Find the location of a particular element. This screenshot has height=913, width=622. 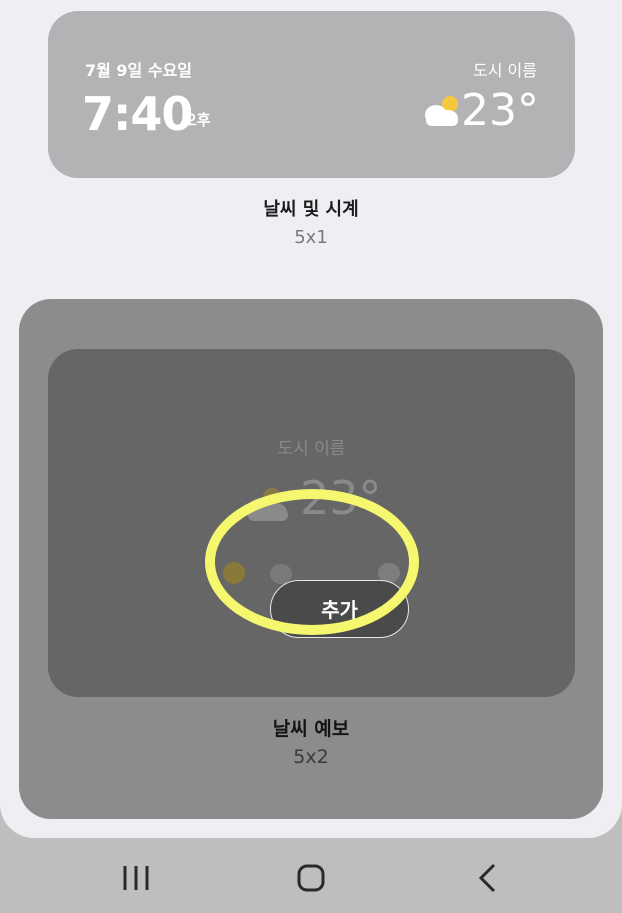

back-icon is located at coordinates (488, 878).